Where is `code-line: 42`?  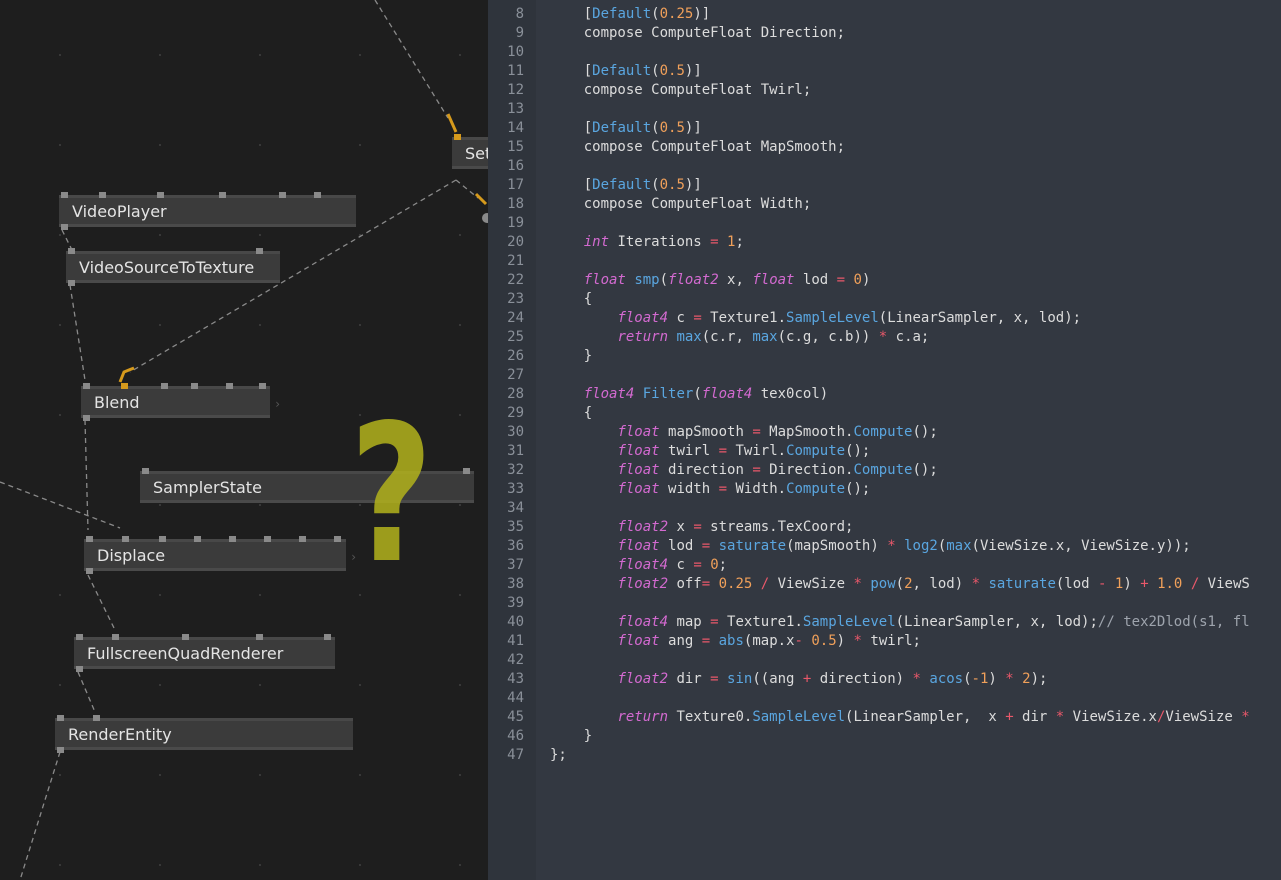 code-line: 42 is located at coordinates (884, 661).